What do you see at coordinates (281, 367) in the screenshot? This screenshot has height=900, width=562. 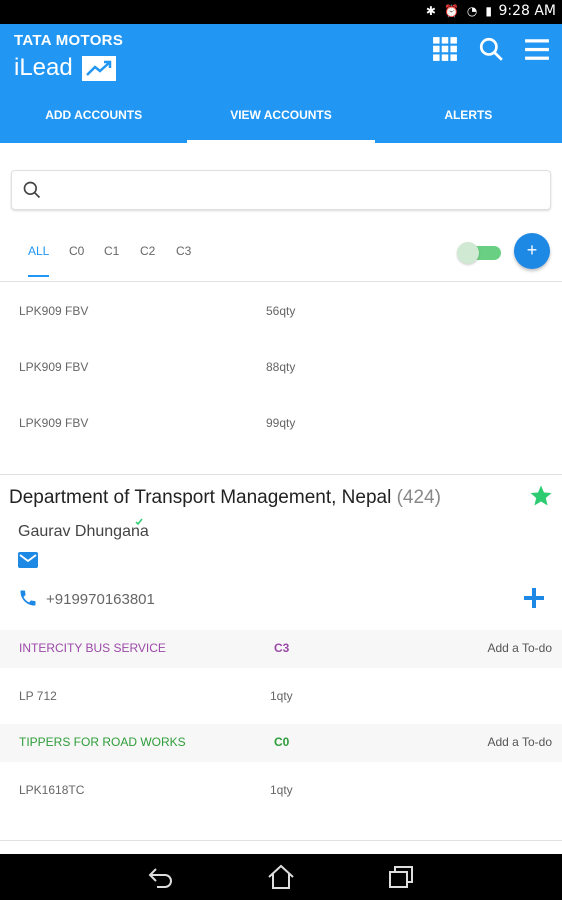 I see `item-qty: 88qty` at bounding box center [281, 367].